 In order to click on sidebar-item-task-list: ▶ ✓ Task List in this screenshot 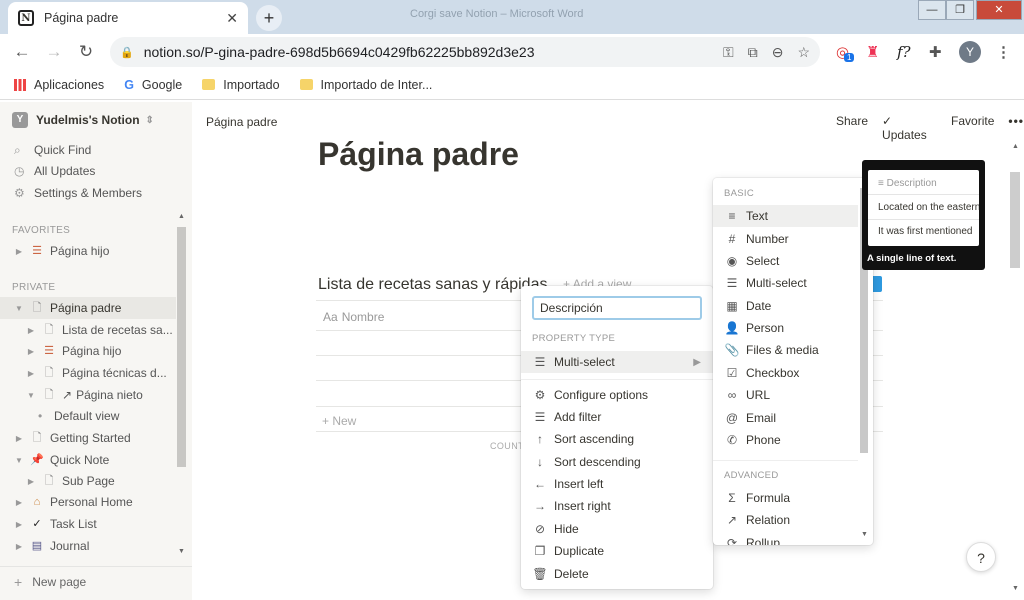, I will do `click(88, 524)`.